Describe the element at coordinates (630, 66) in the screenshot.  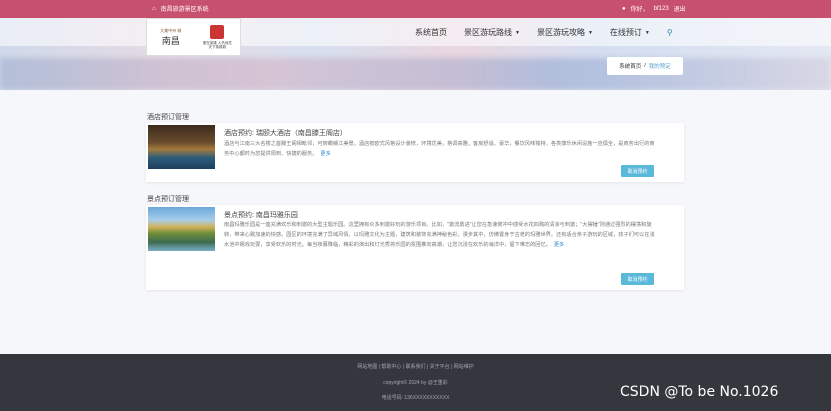
I see `breadcrumb-home: 系统首页` at that location.